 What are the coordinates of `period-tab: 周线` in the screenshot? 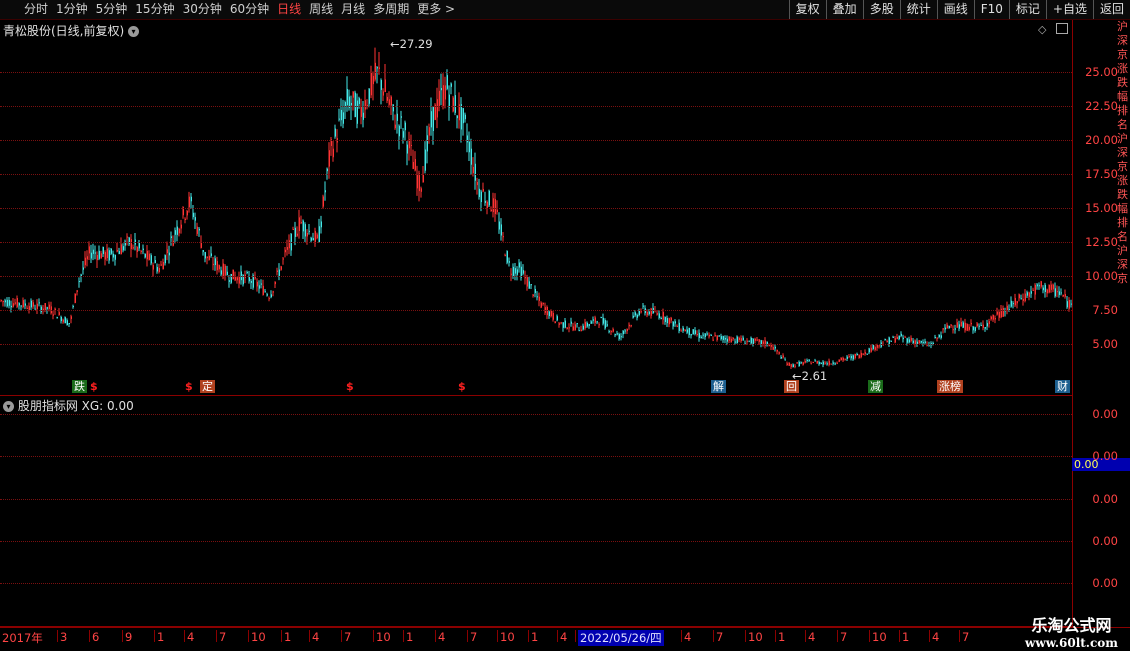 It's located at (321, 9).